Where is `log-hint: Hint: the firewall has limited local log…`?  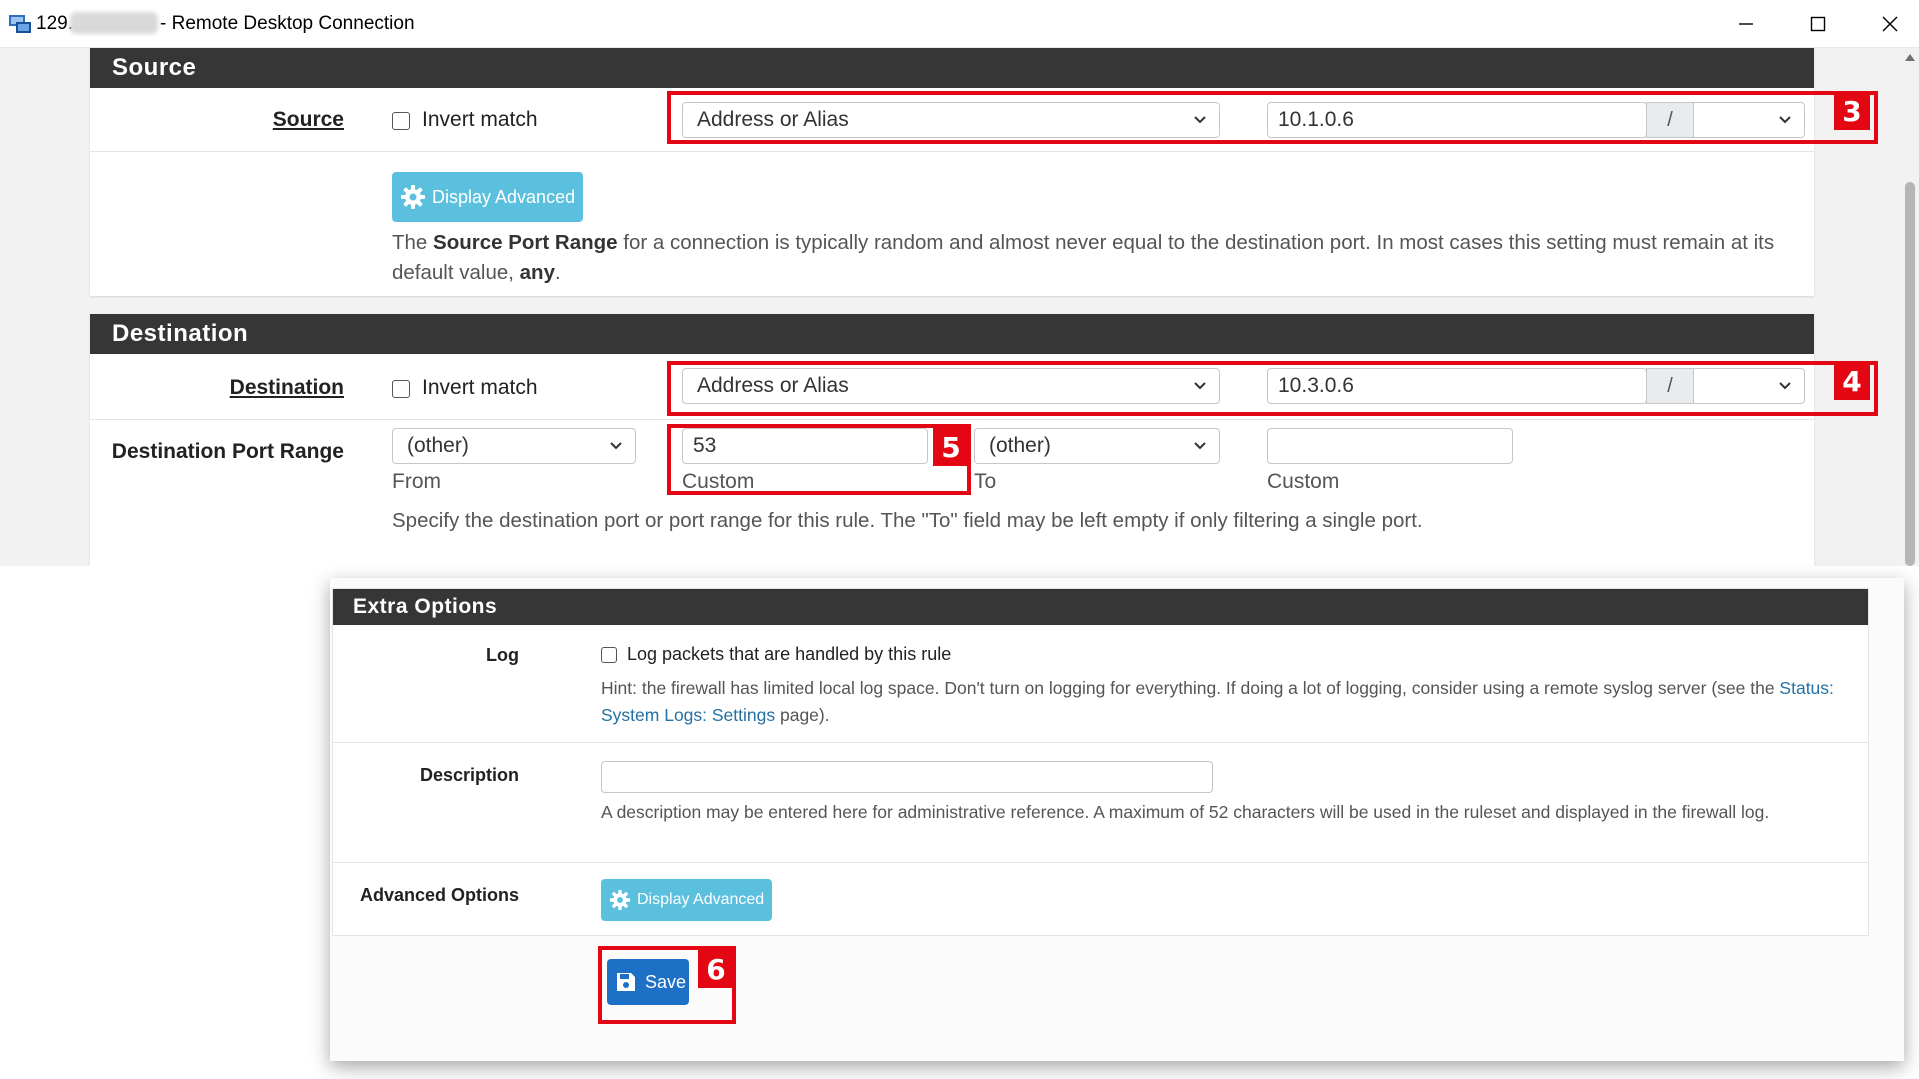
log-hint: Hint: the firewall has limited local log… is located at coordinates (1226, 702).